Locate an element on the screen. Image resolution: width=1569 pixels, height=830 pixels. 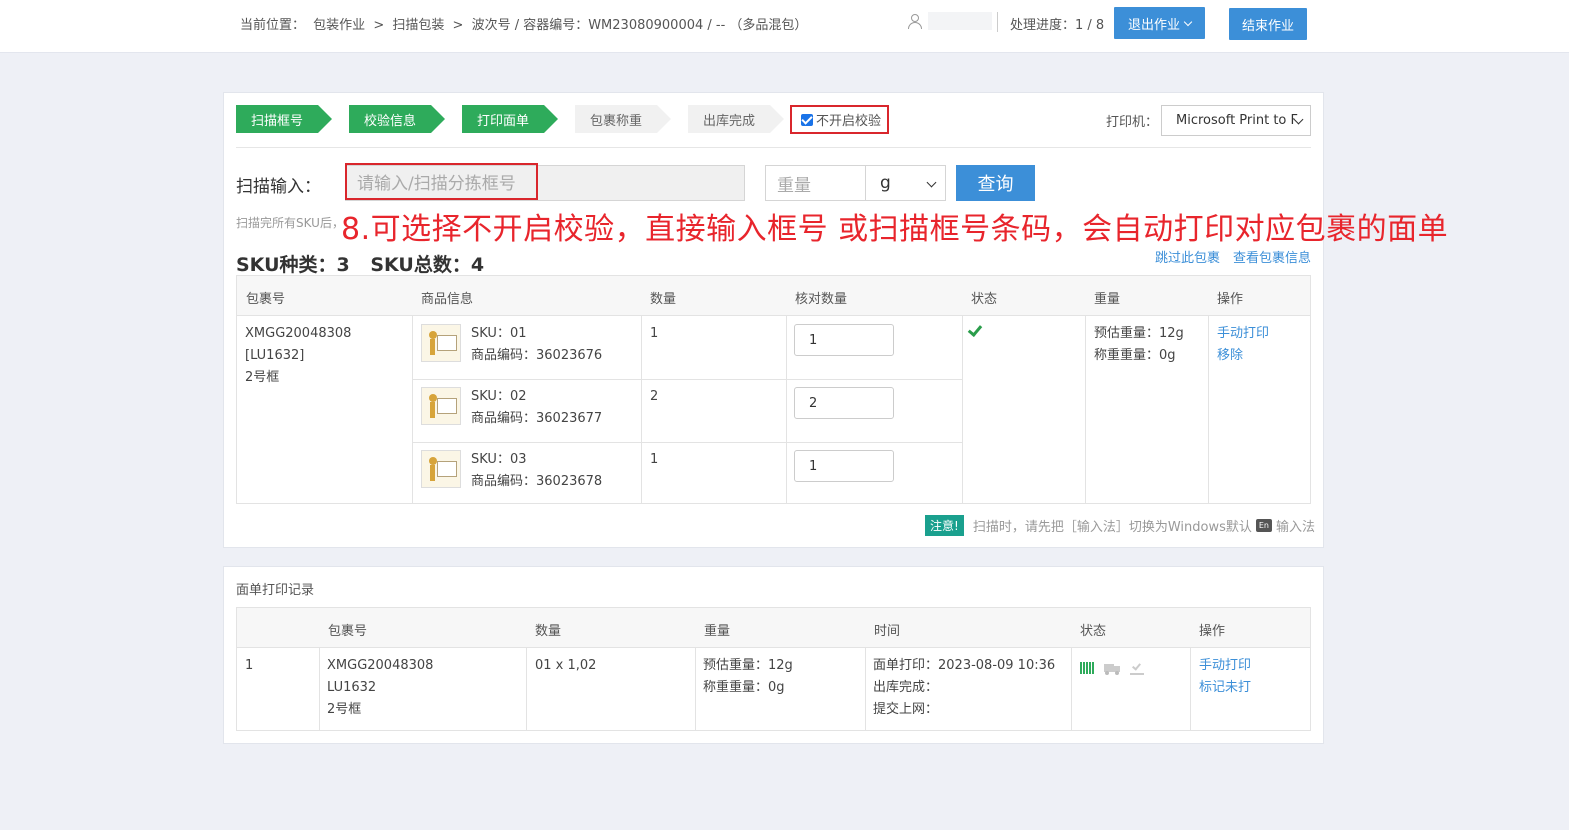
chevron-down-icon is located at coordinates (1188, 21).